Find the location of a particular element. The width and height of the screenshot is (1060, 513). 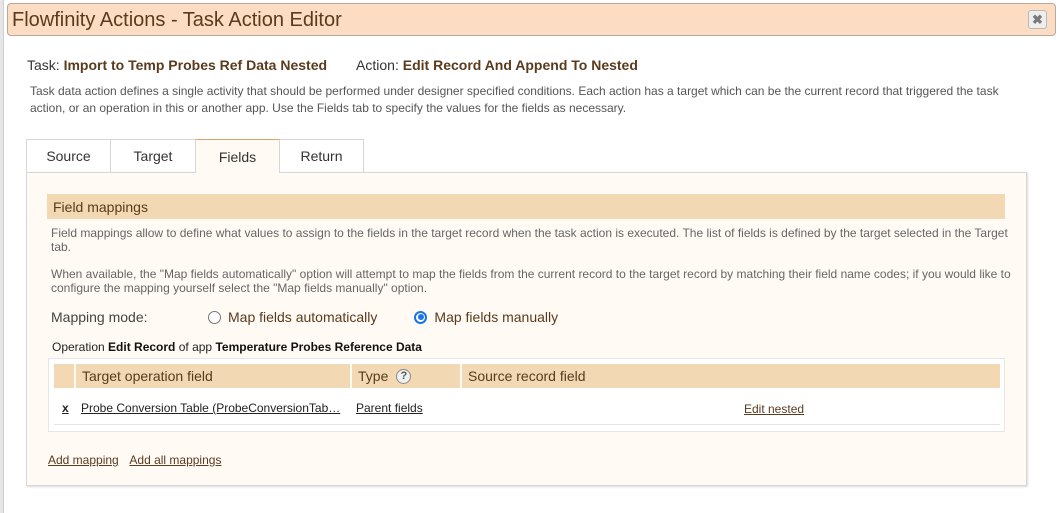

tab-fields: Fields is located at coordinates (237, 156).